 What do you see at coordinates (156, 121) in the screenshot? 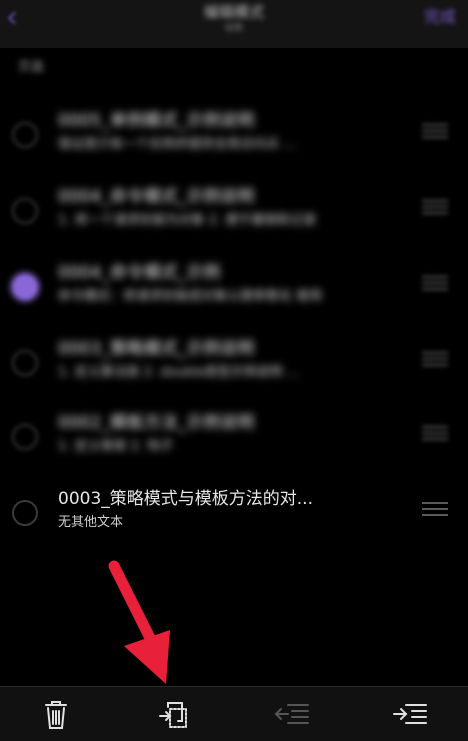
I see `item-title: 0005_单例模式_示例说明` at bounding box center [156, 121].